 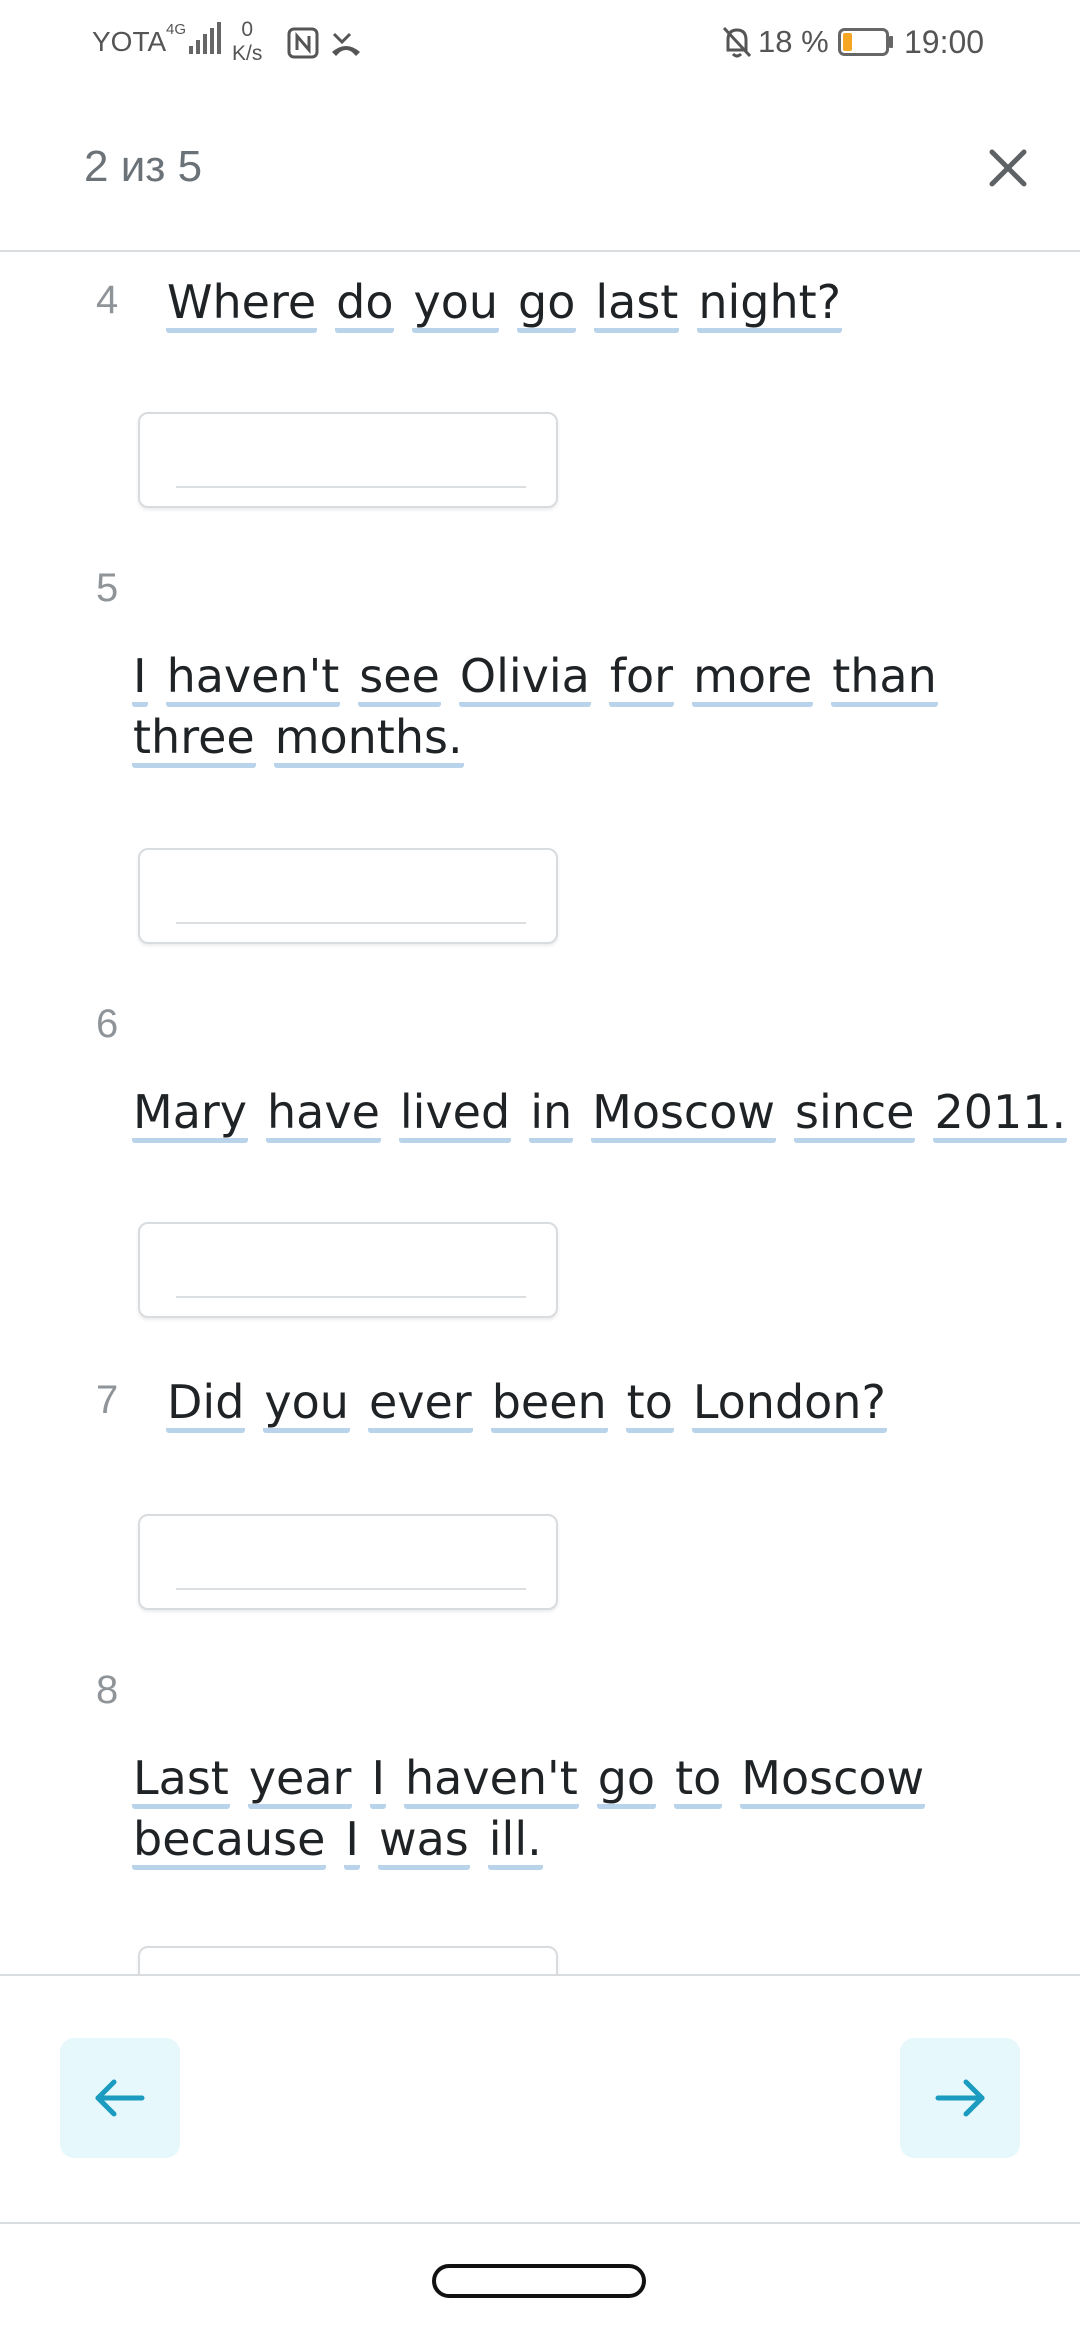 I want to click on footer-divider, so click(x=540, y=1975).